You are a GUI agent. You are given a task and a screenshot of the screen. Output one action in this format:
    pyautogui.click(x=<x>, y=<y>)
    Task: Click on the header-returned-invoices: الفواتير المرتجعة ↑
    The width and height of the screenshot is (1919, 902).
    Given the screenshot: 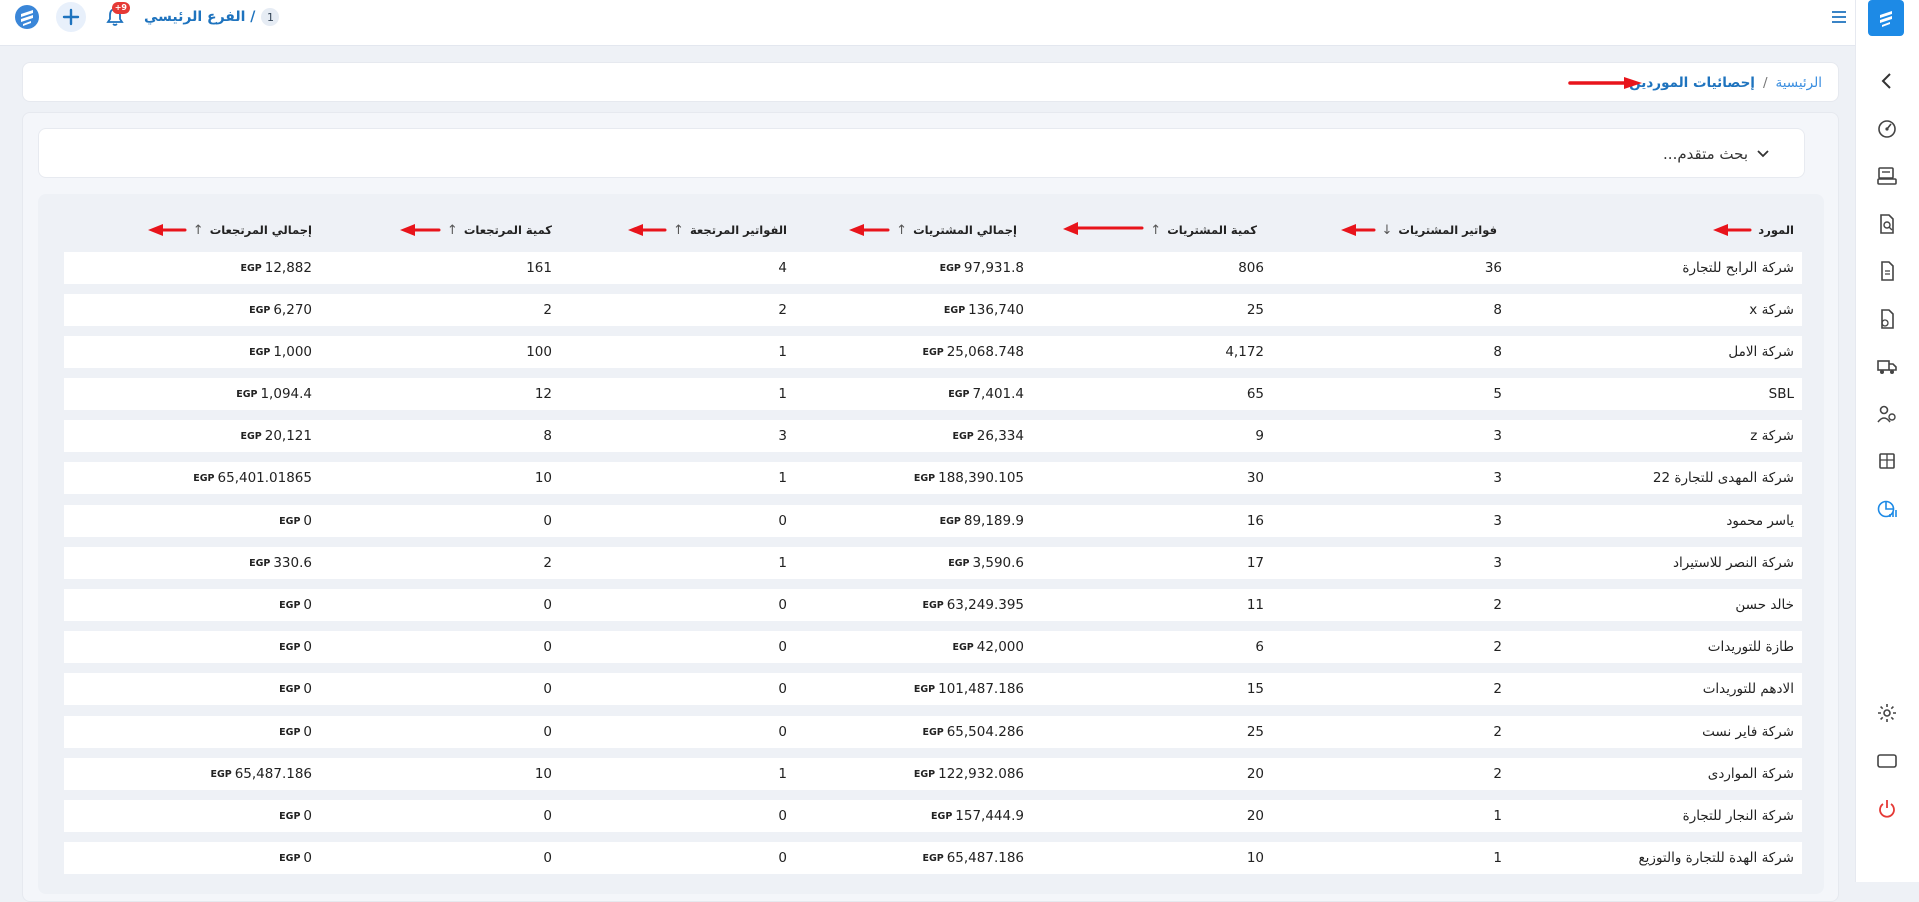 What is the action you would take?
    pyautogui.click(x=687, y=230)
    